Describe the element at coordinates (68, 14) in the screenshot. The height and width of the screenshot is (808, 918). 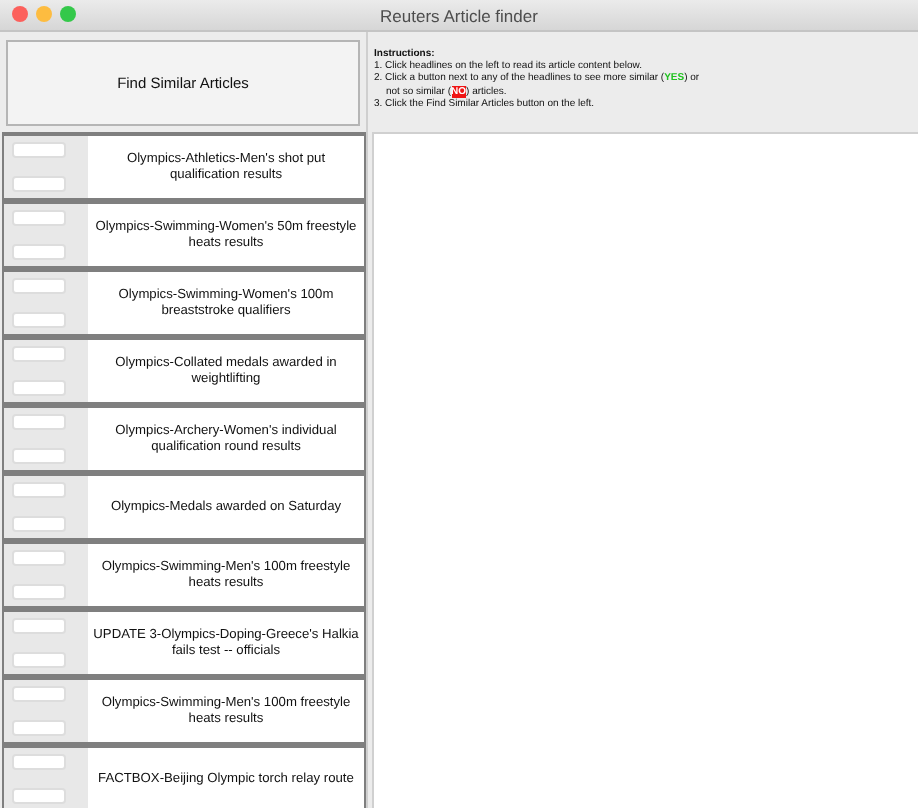
I see `zoom-button` at that location.